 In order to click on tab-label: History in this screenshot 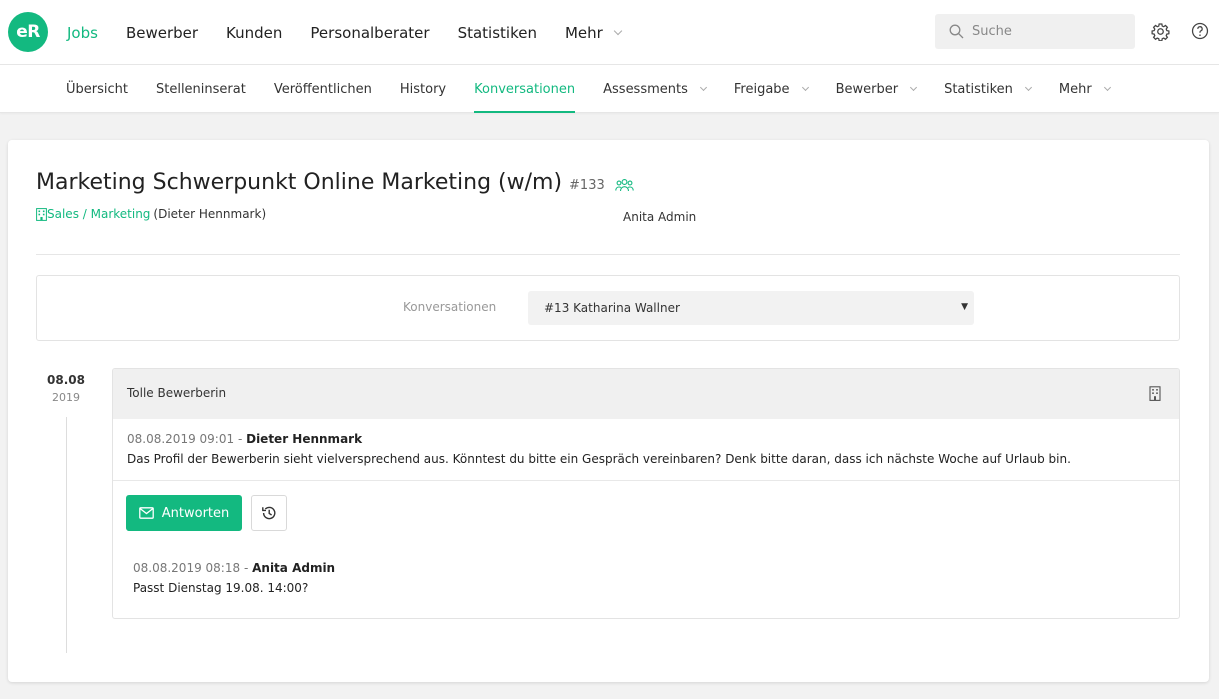, I will do `click(423, 89)`.